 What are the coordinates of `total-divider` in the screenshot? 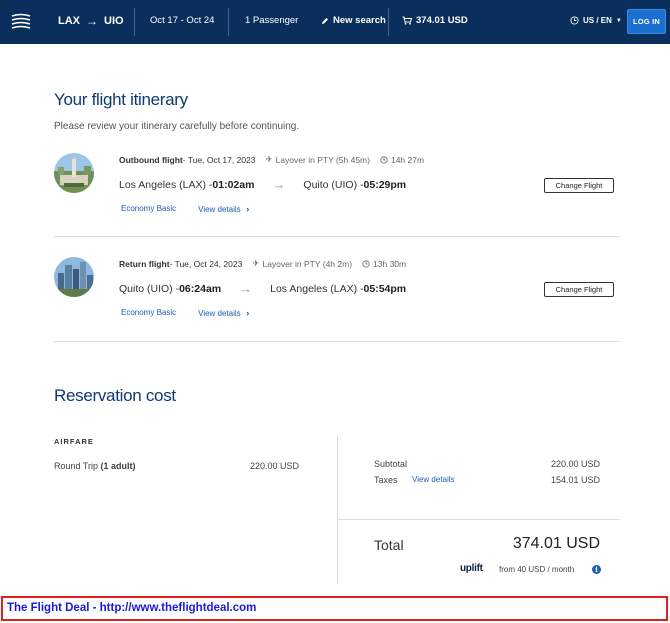 It's located at (479, 519).